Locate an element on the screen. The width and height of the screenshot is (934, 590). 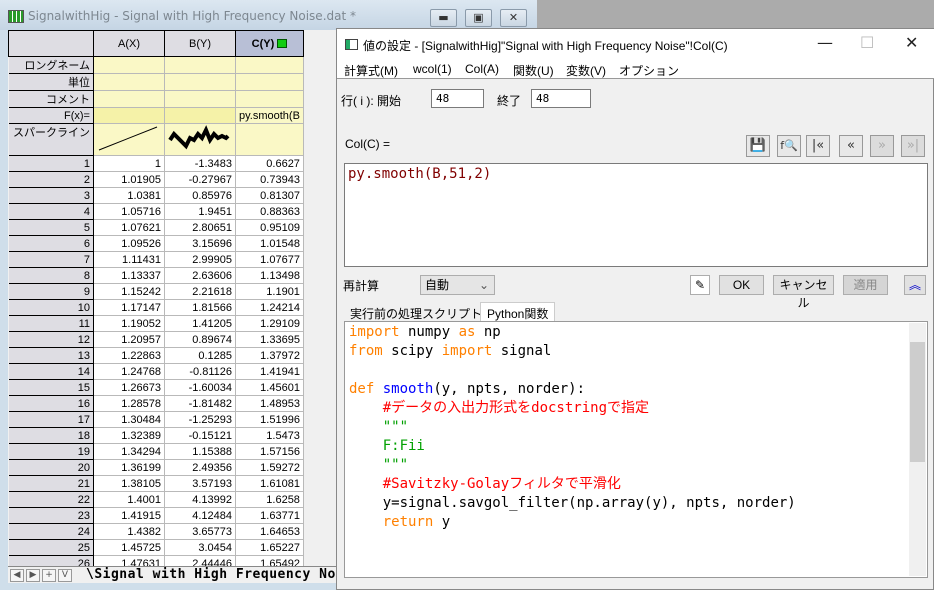
cell: 1.15388 is located at coordinates (200, 451).